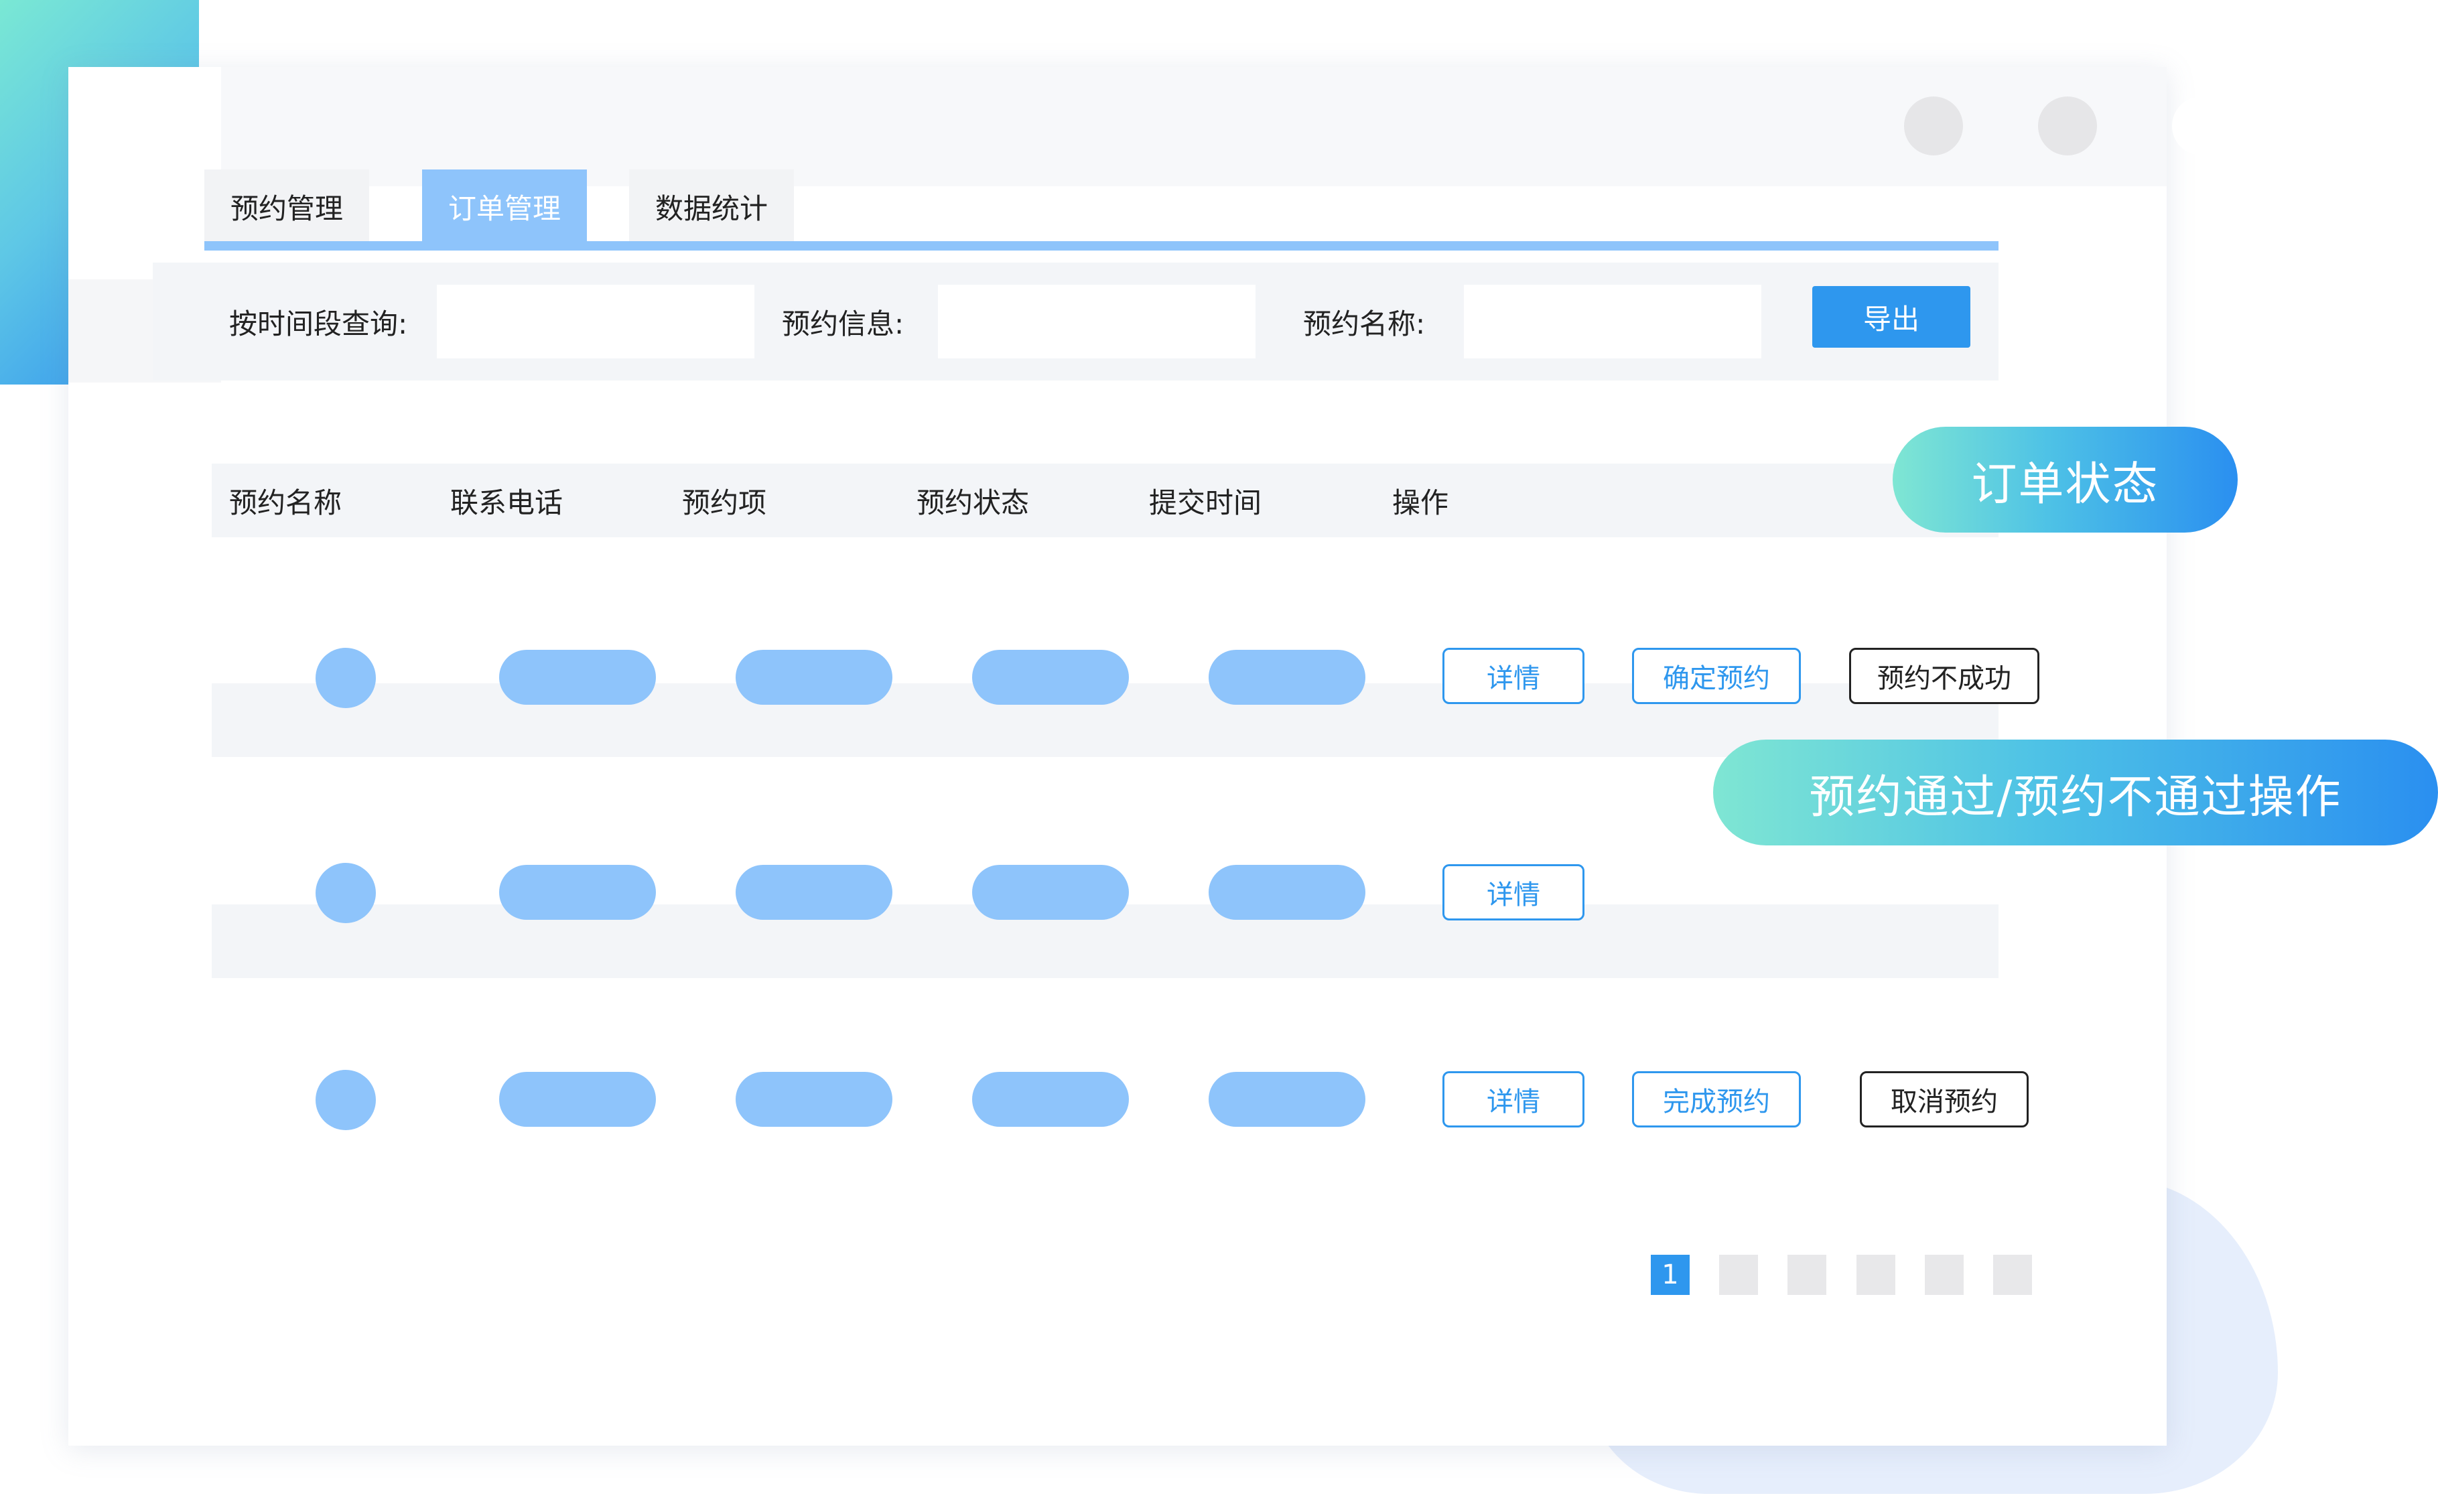 The height and width of the screenshot is (1512, 2438). What do you see at coordinates (1716, 1099) in the screenshot?
I see `complete-reservation-button: 完成预约` at bounding box center [1716, 1099].